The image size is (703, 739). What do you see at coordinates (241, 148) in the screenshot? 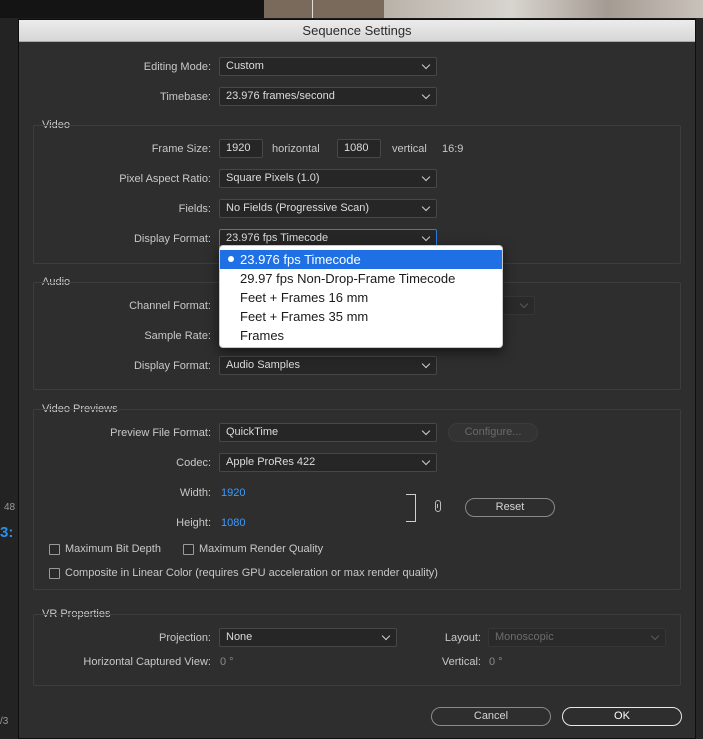
I see `frame-width-input: 1920` at bounding box center [241, 148].